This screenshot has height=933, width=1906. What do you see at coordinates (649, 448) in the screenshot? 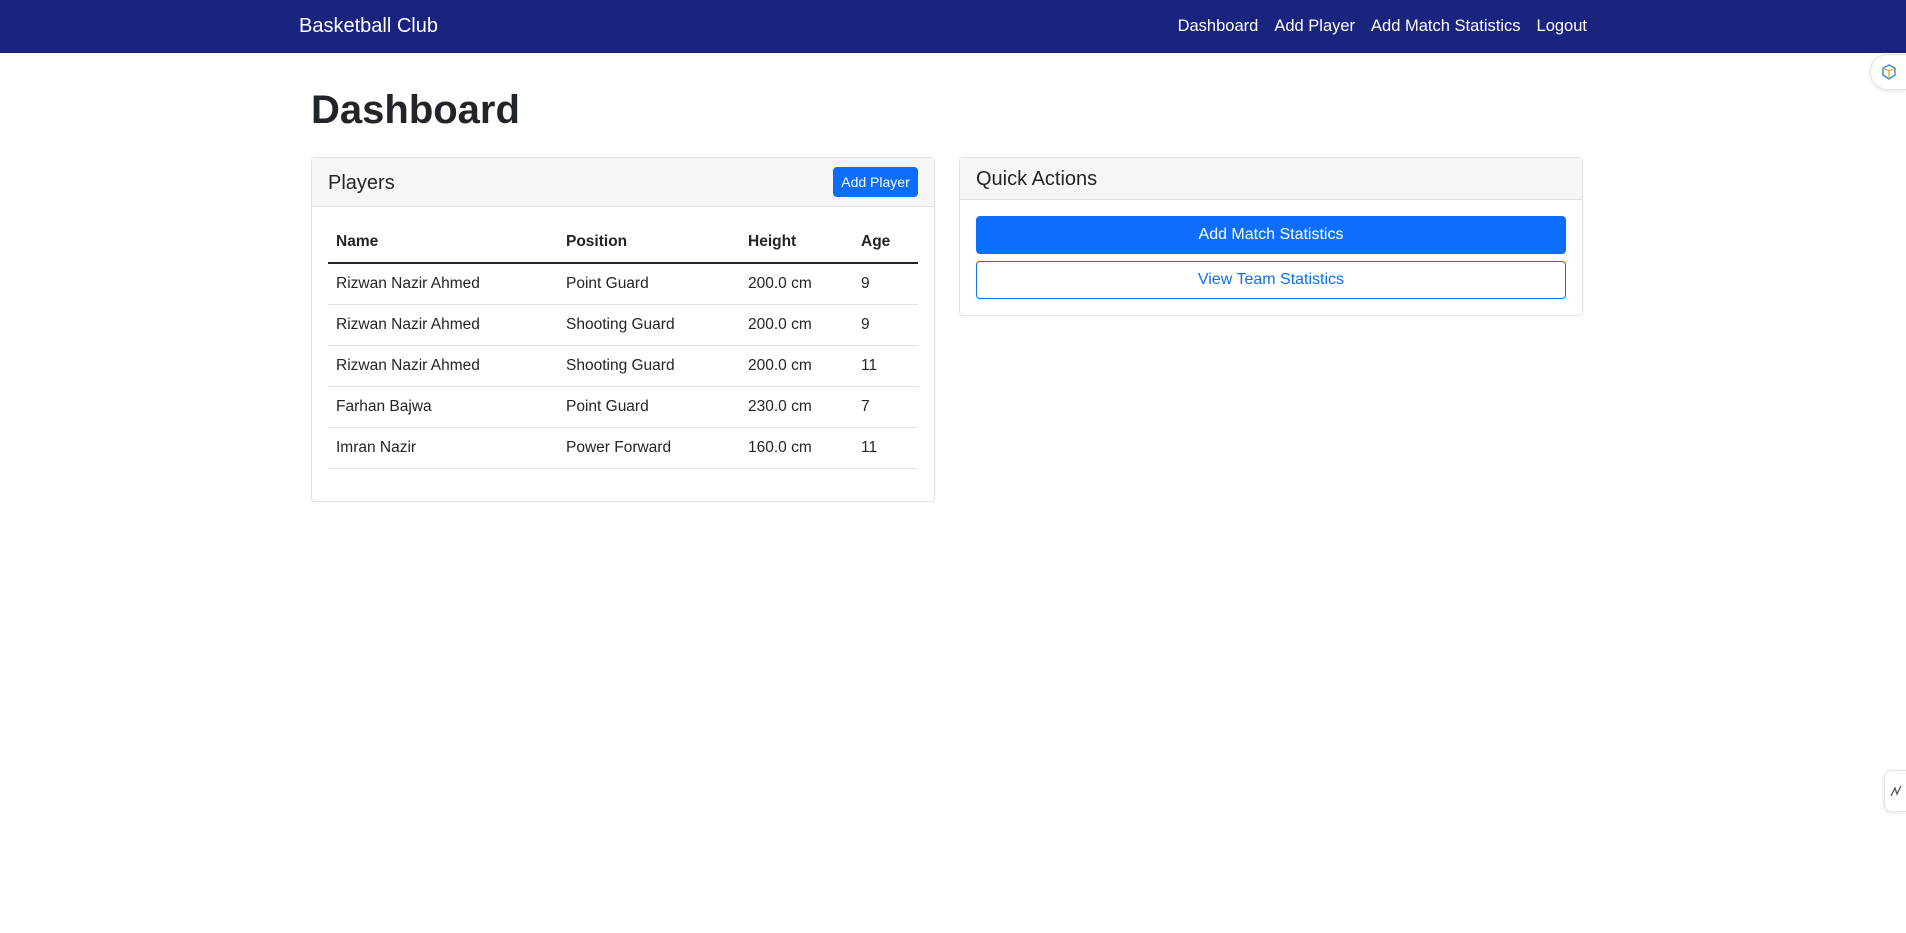
I see `cell-position: Power Forward` at bounding box center [649, 448].